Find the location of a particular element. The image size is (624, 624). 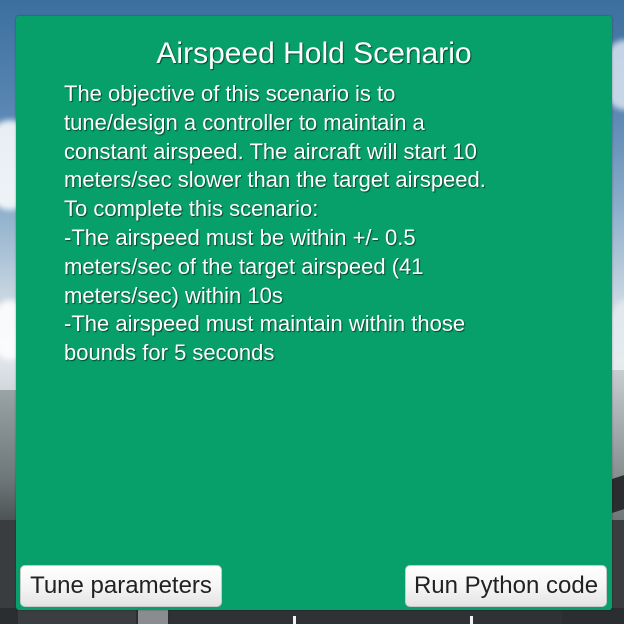

description-line: meters/sec) within 10s is located at coordinates (173, 295).